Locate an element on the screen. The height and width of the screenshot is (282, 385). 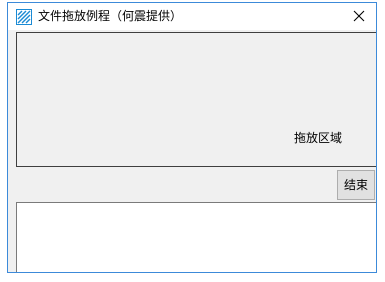
drop-zone-label: 拖放区域 is located at coordinates (317, 138).